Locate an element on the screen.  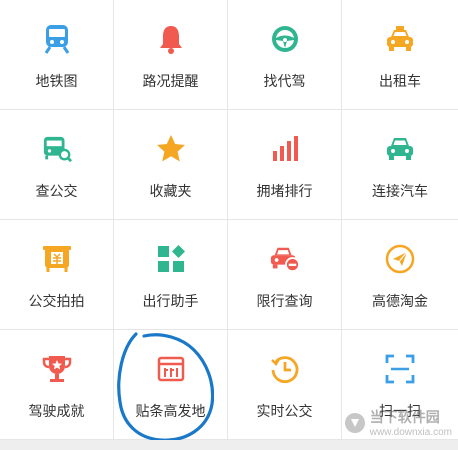
grid-item-label: 拥堵排行 is located at coordinates (284, 191).